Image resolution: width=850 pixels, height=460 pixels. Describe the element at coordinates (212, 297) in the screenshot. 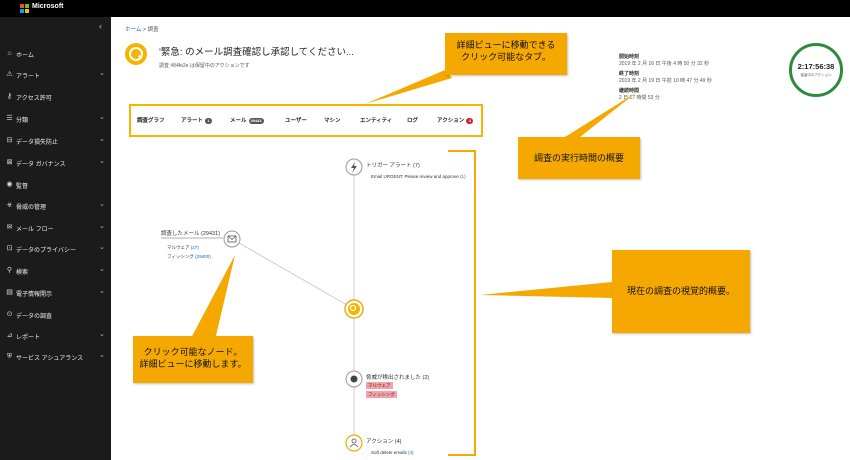

I see `node-callout-pointer` at that location.